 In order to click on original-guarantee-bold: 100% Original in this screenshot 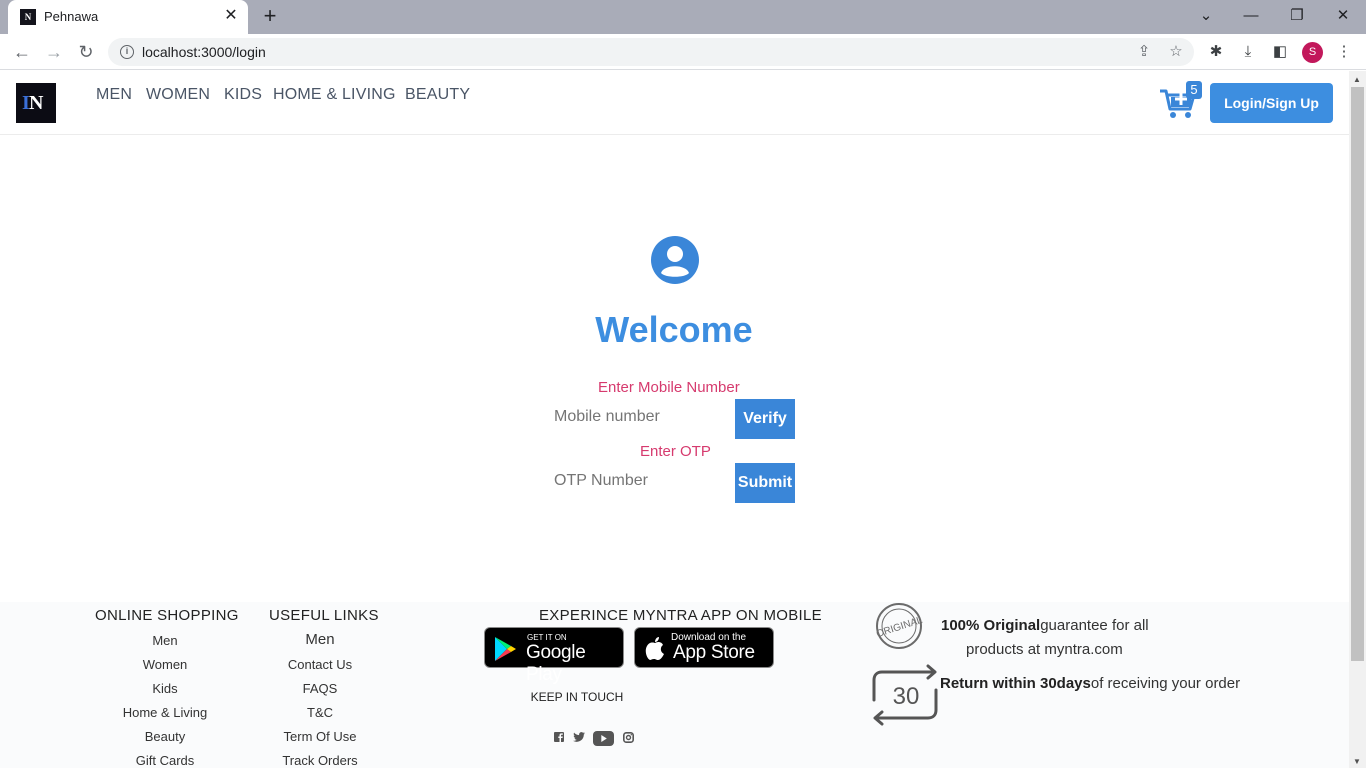, I will do `click(991, 625)`.